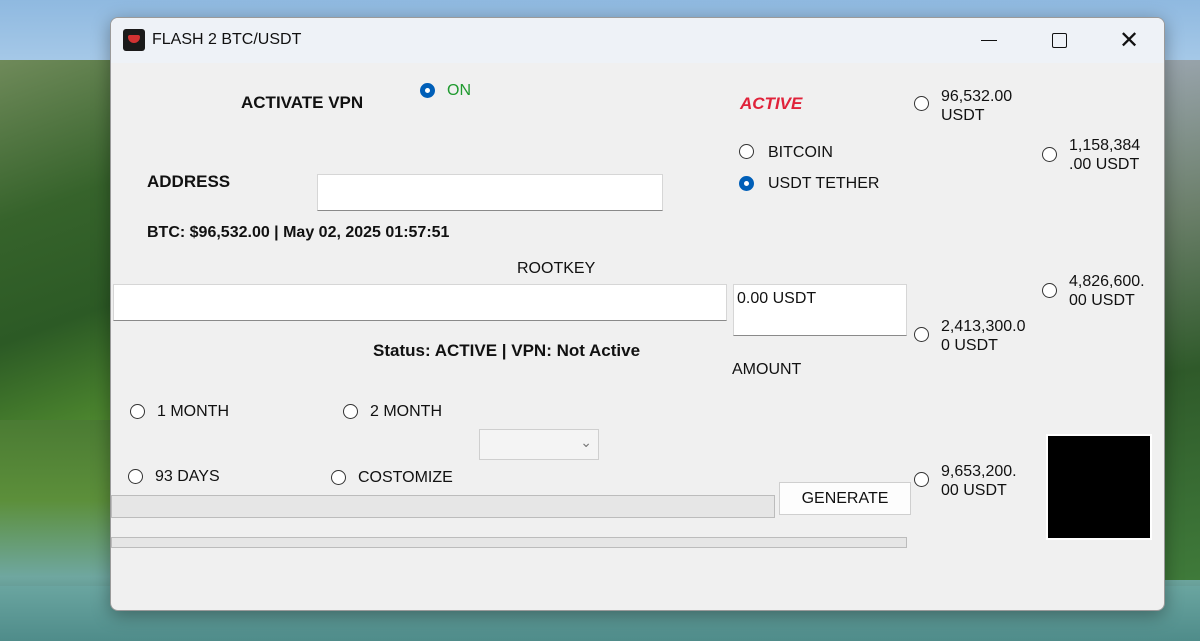 This screenshot has width=1200, height=641. What do you see at coordinates (820, 310) in the screenshot?
I see `amount-input: 0.00 USDT` at bounding box center [820, 310].